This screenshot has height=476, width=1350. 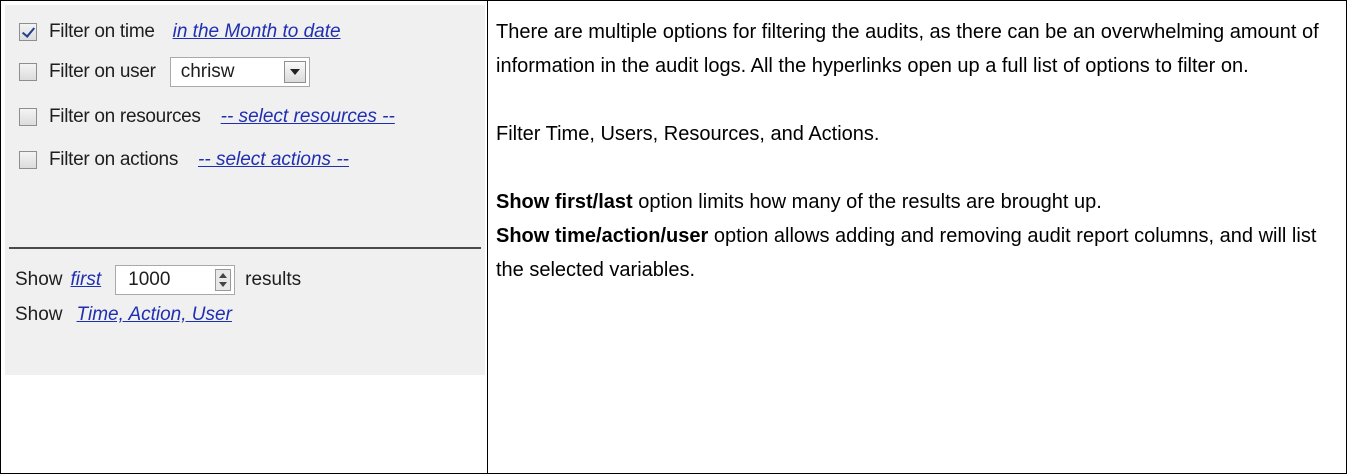 I want to click on show-columns-prefix: Show, so click(x=39, y=314).